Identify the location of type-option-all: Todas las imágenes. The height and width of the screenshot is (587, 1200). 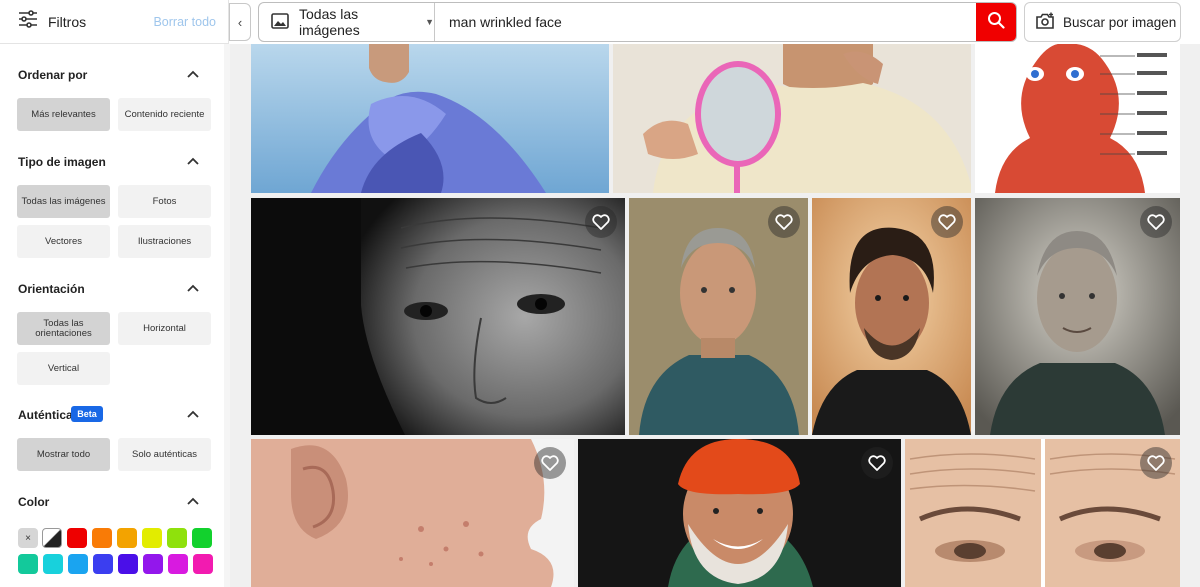
(63, 201).